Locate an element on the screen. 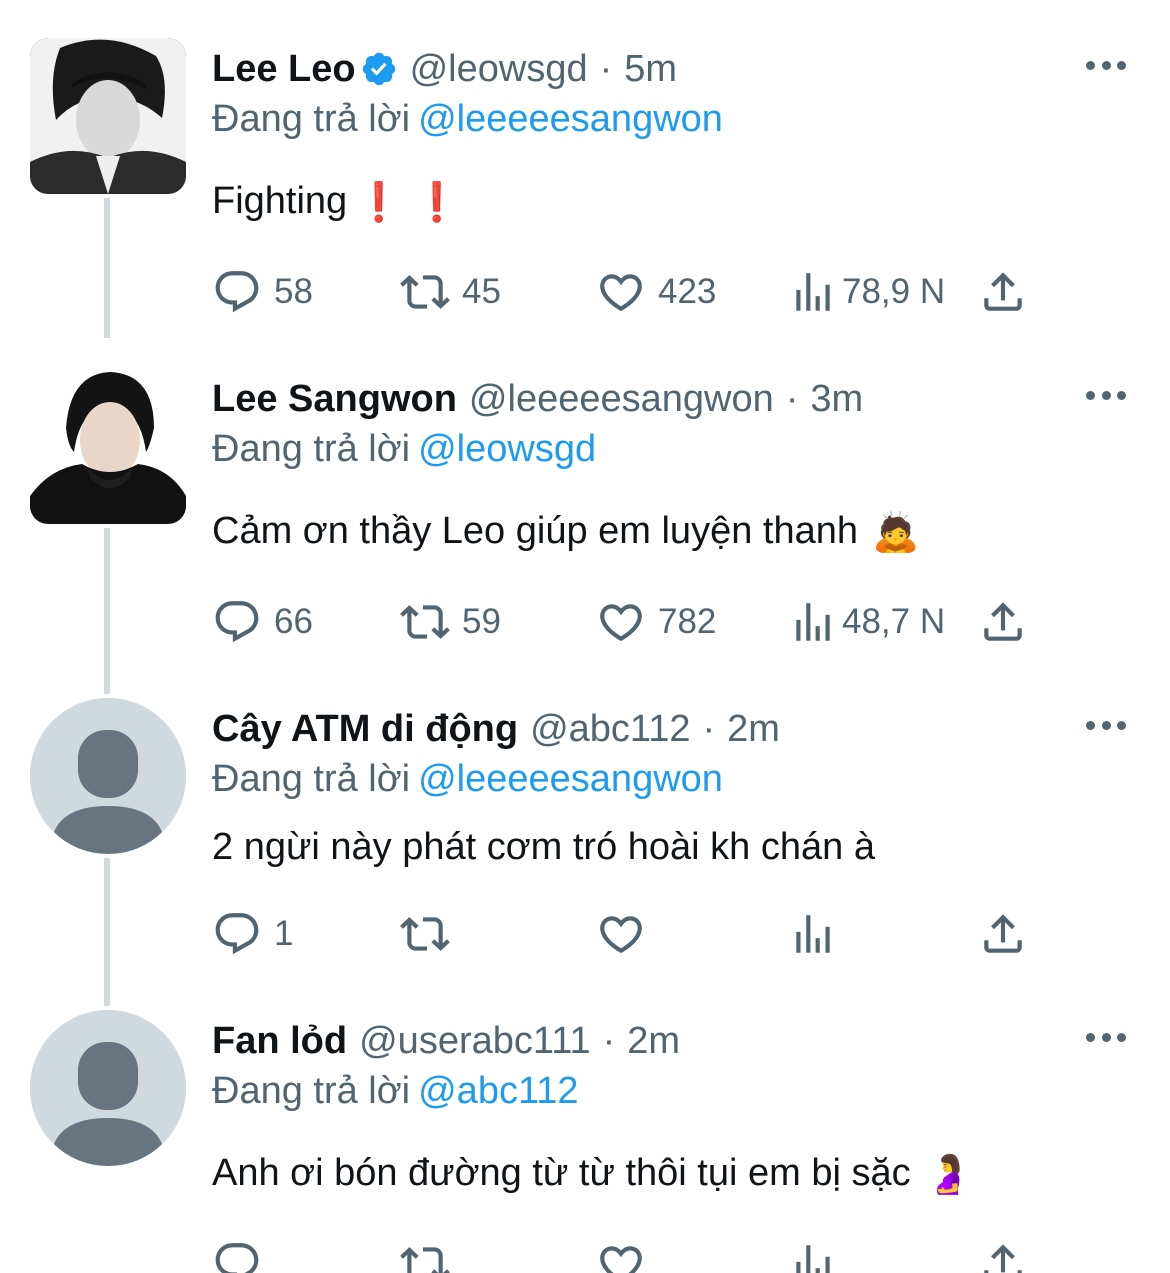 The image size is (1170, 1273). handle: @abc112 is located at coordinates (610, 729).